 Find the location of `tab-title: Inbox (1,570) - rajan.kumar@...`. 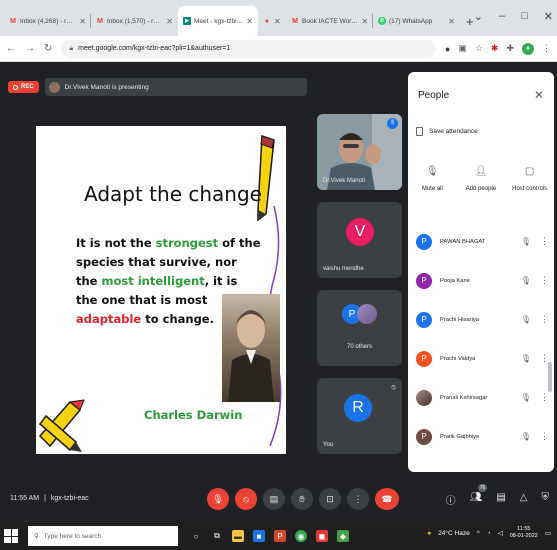

tab-title: Inbox (1,570) - rajan.kumar@... is located at coordinates (135, 21).